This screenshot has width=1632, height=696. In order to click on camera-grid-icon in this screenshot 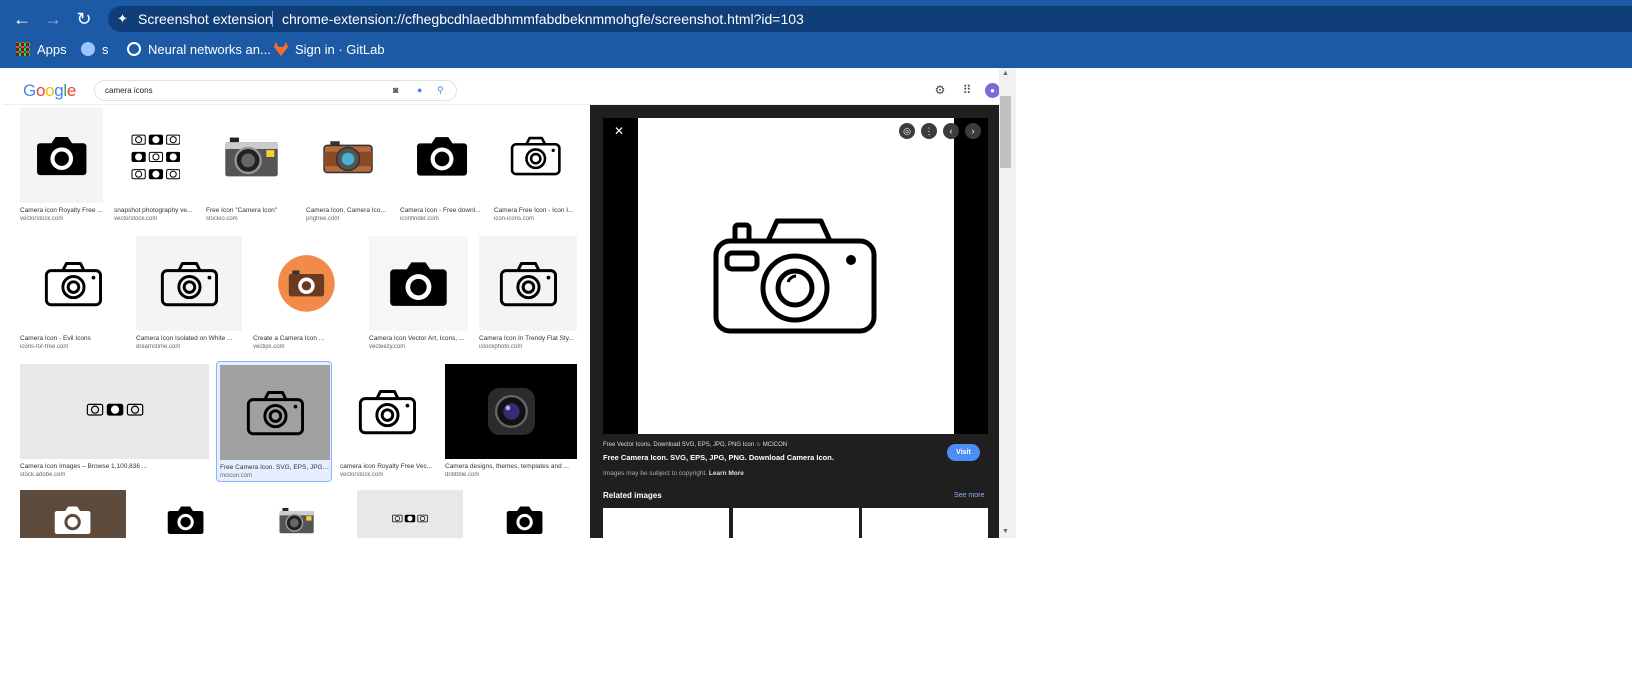, I will do `click(155, 157)`.